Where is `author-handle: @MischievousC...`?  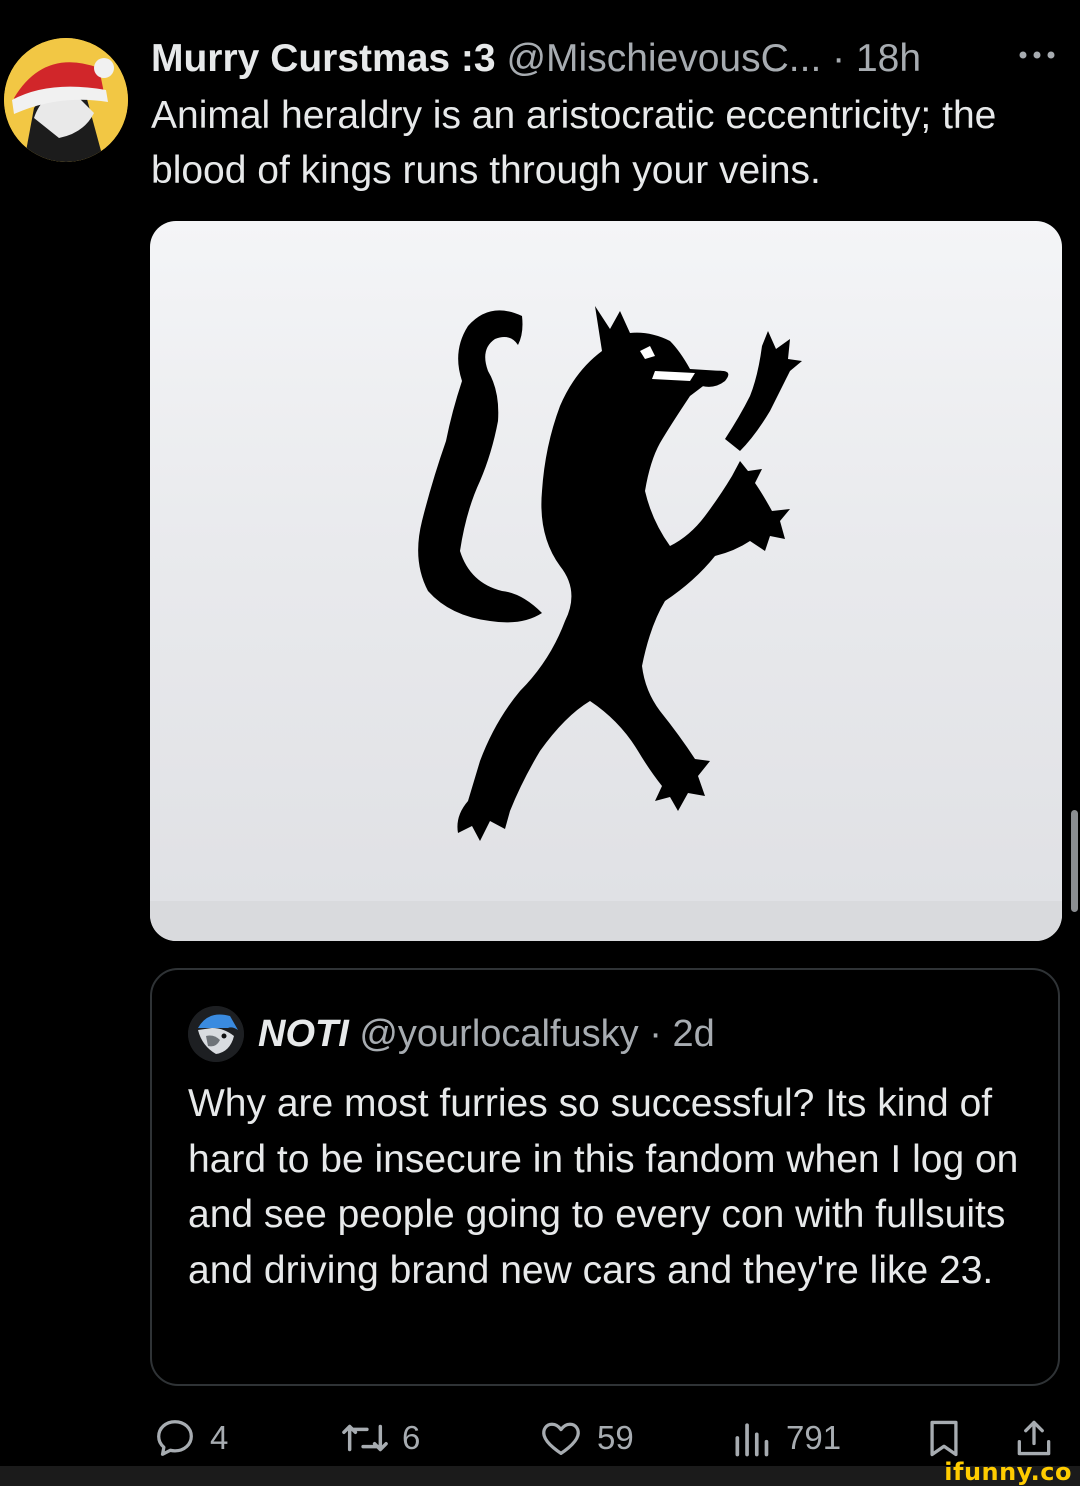 author-handle: @MischievousC... is located at coordinates (663, 58).